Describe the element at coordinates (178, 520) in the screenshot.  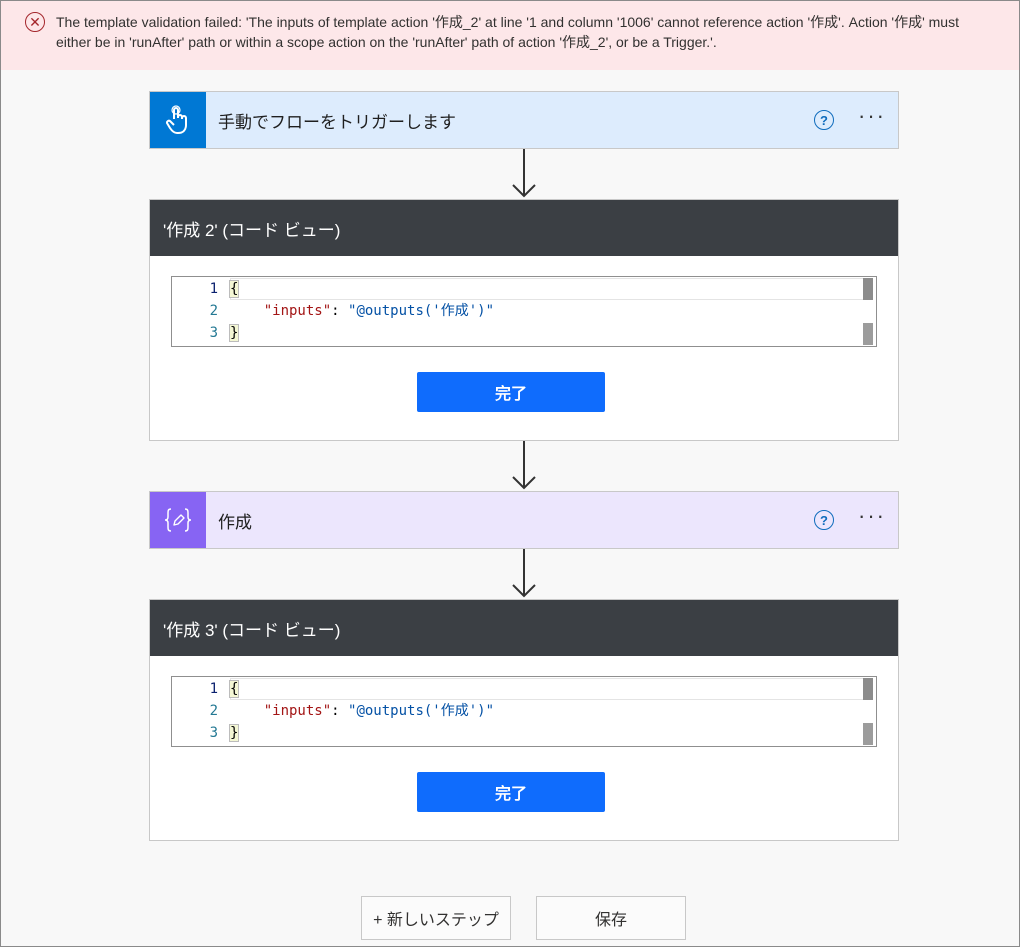
I see `compose-braces-icon` at that location.